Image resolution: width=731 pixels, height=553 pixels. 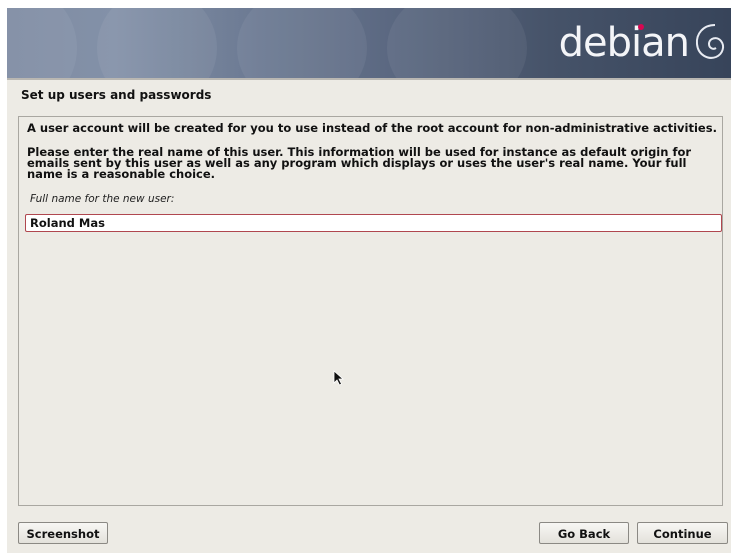 I want to click on full-name-input: Roland Mas, so click(x=373, y=223).